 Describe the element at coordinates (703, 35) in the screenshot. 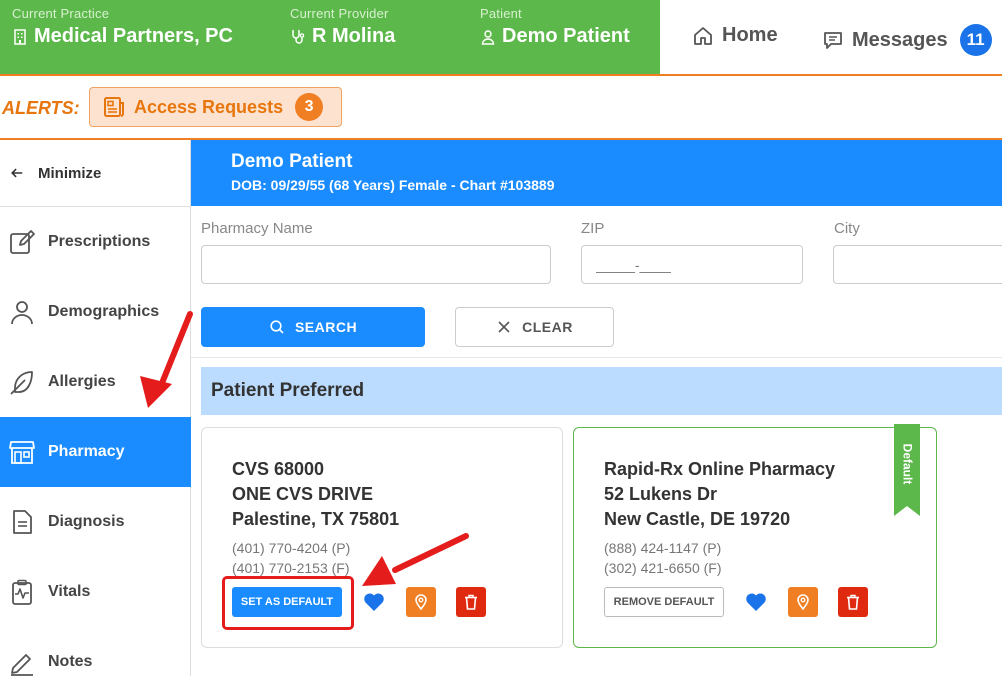

I see `home-icon` at that location.